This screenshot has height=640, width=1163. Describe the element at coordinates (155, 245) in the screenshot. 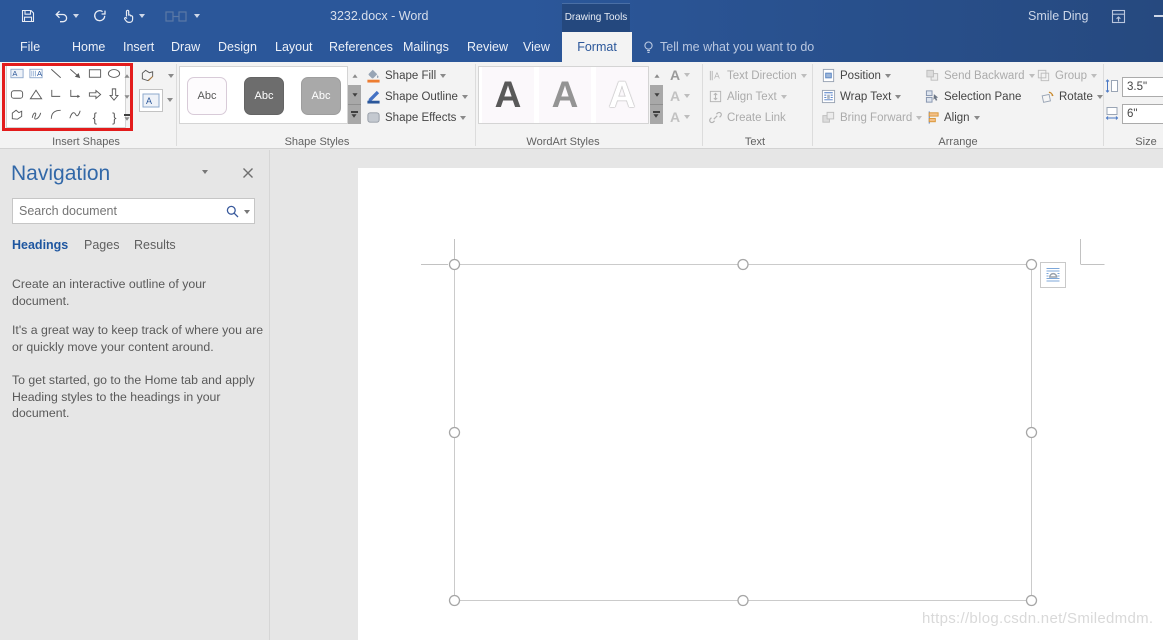

I see `nav-tab-results: Results` at that location.